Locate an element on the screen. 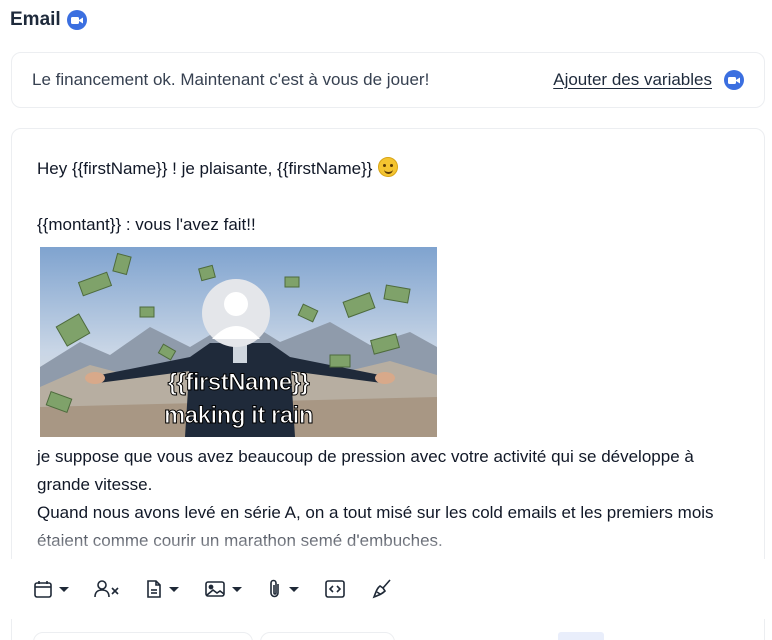  calendar-icon is located at coordinates (43, 589).